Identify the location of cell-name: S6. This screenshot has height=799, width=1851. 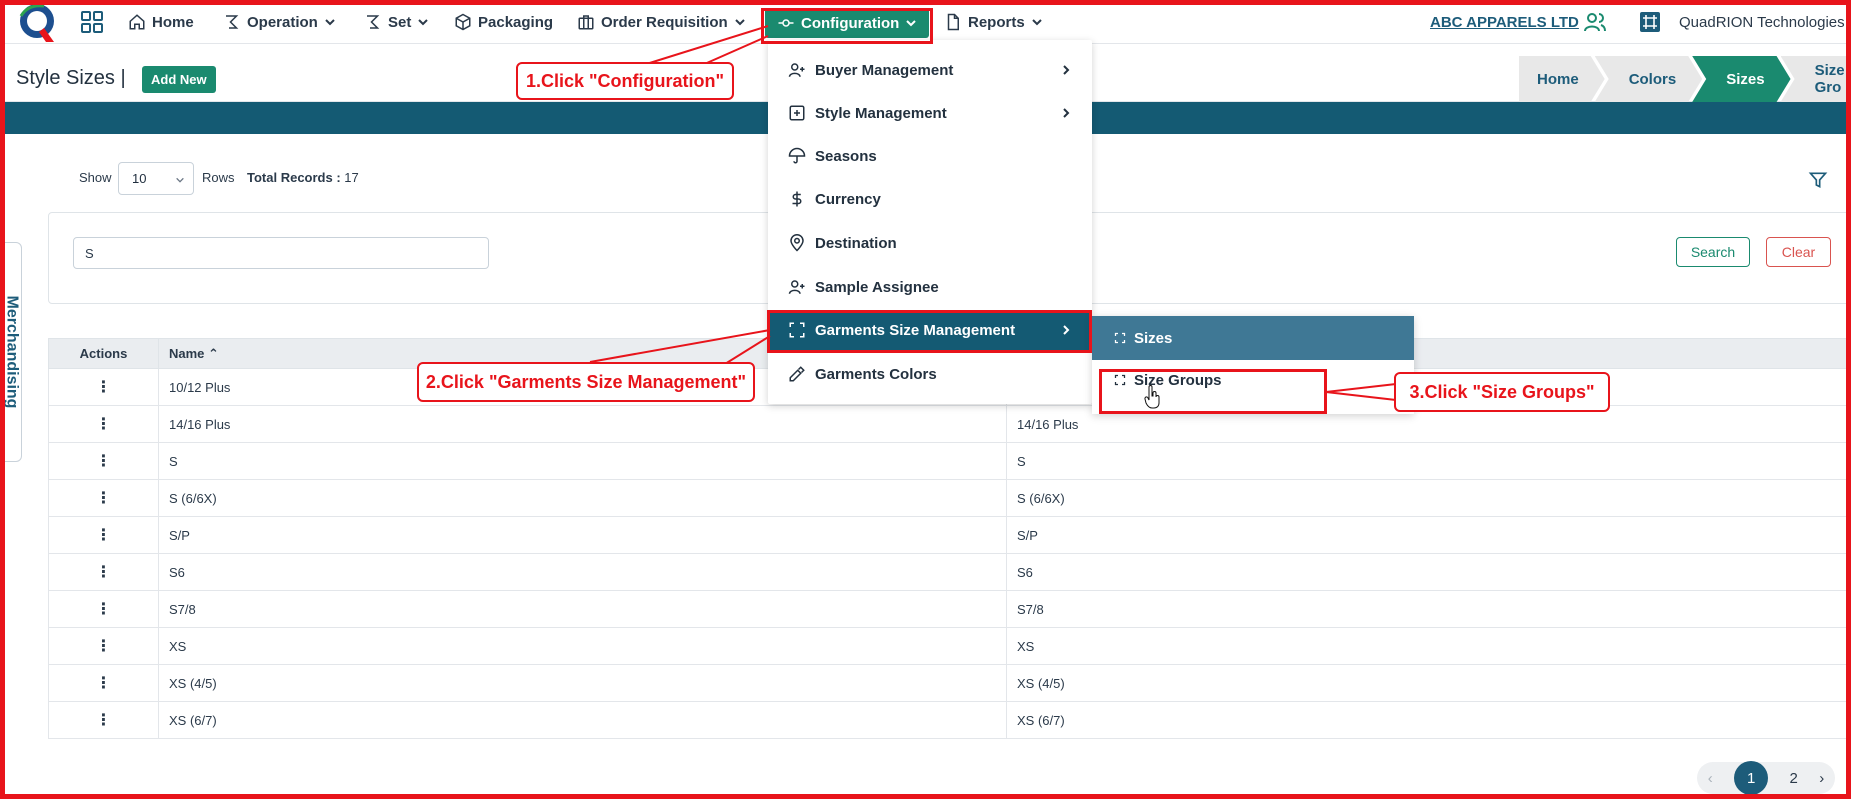
(582, 572).